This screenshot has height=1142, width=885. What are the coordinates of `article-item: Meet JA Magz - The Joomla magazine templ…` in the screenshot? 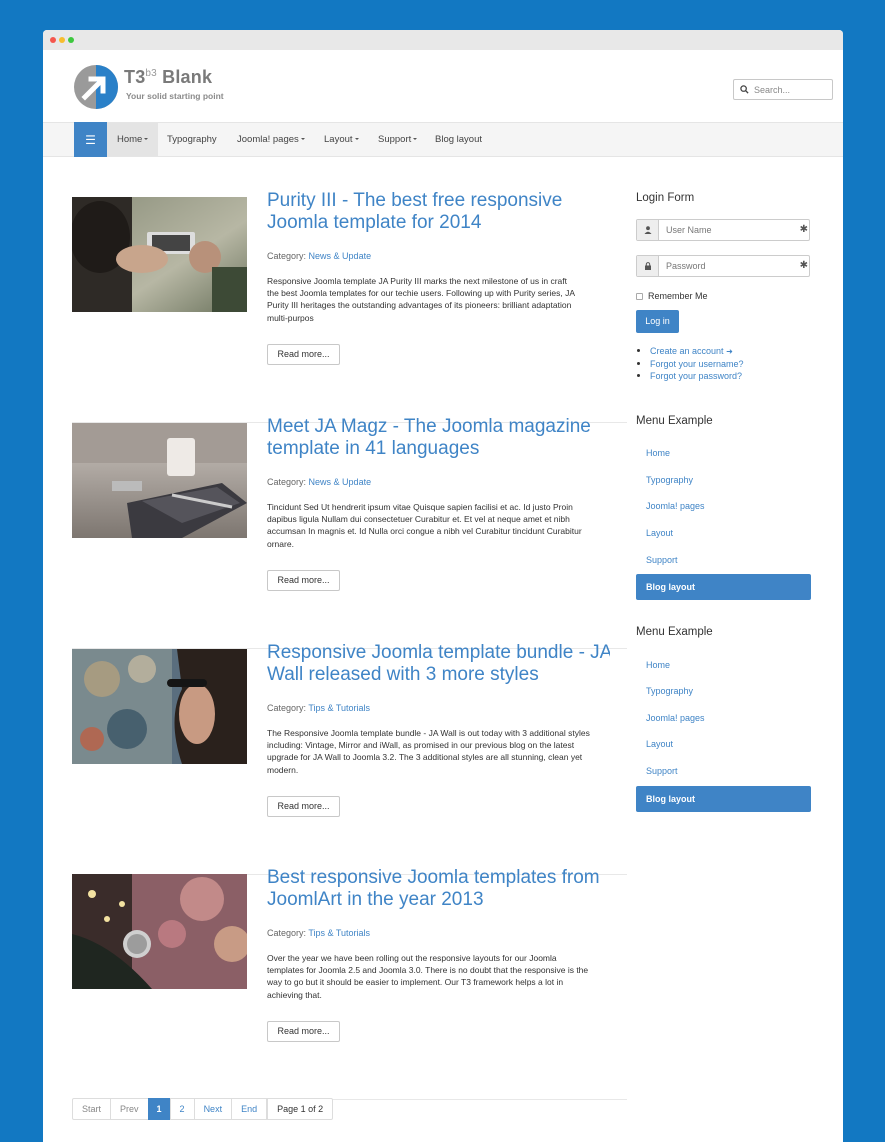 It's located at (349, 532).